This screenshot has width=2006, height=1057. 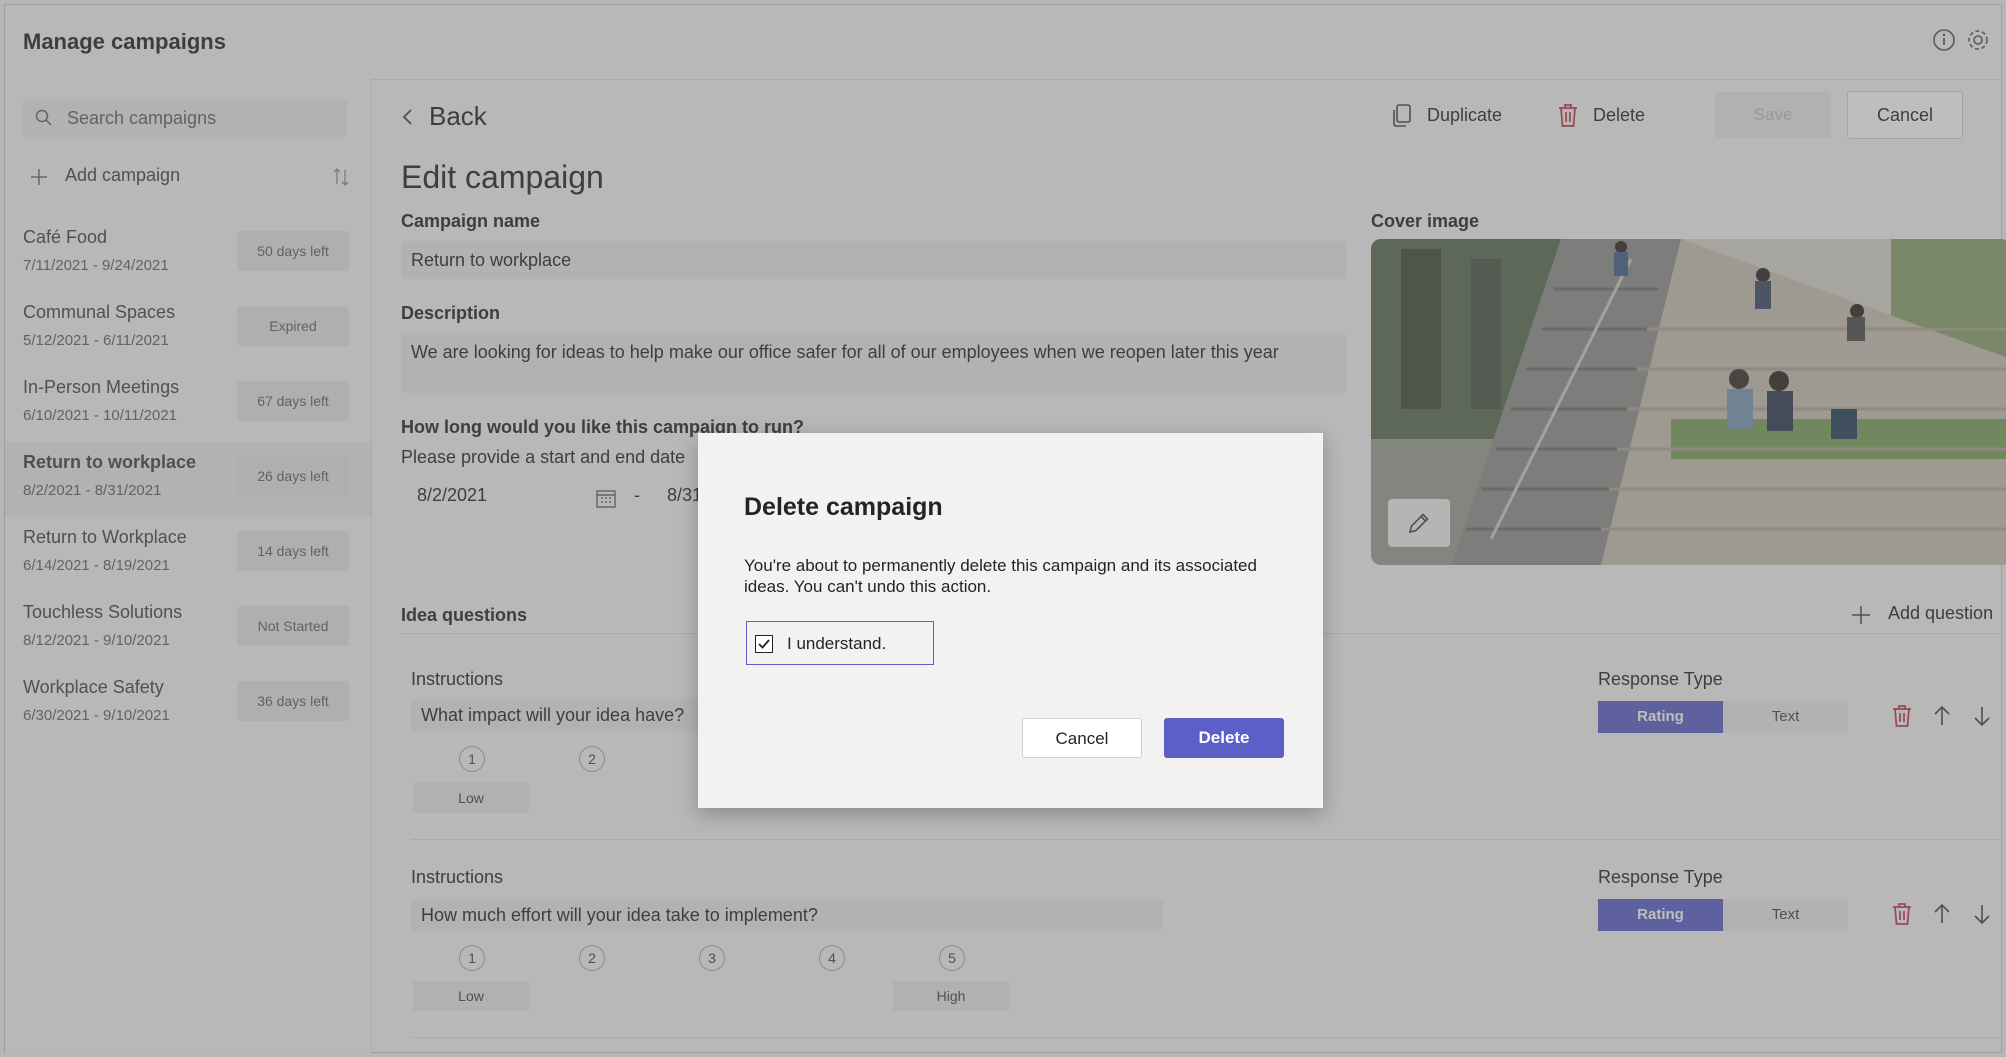 I want to click on checkmark-icon, so click(x=764, y=644).